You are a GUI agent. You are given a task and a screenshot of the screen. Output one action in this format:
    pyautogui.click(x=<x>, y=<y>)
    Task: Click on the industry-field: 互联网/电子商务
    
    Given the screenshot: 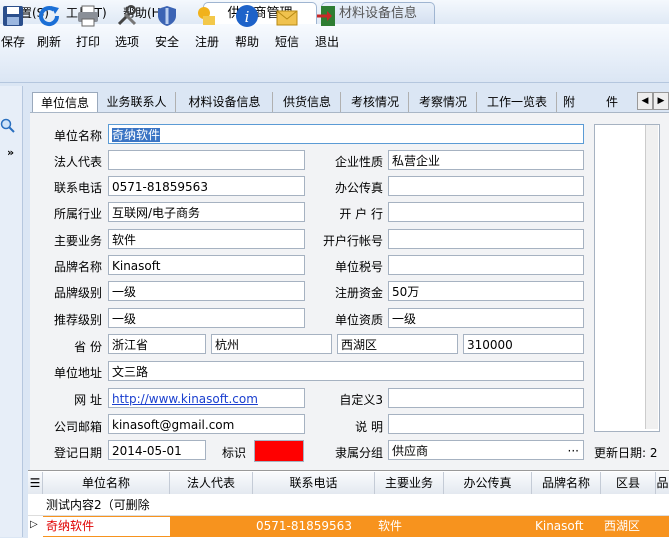 What is the action you would take?
    pyautogui.click(x=206, y=212)
    